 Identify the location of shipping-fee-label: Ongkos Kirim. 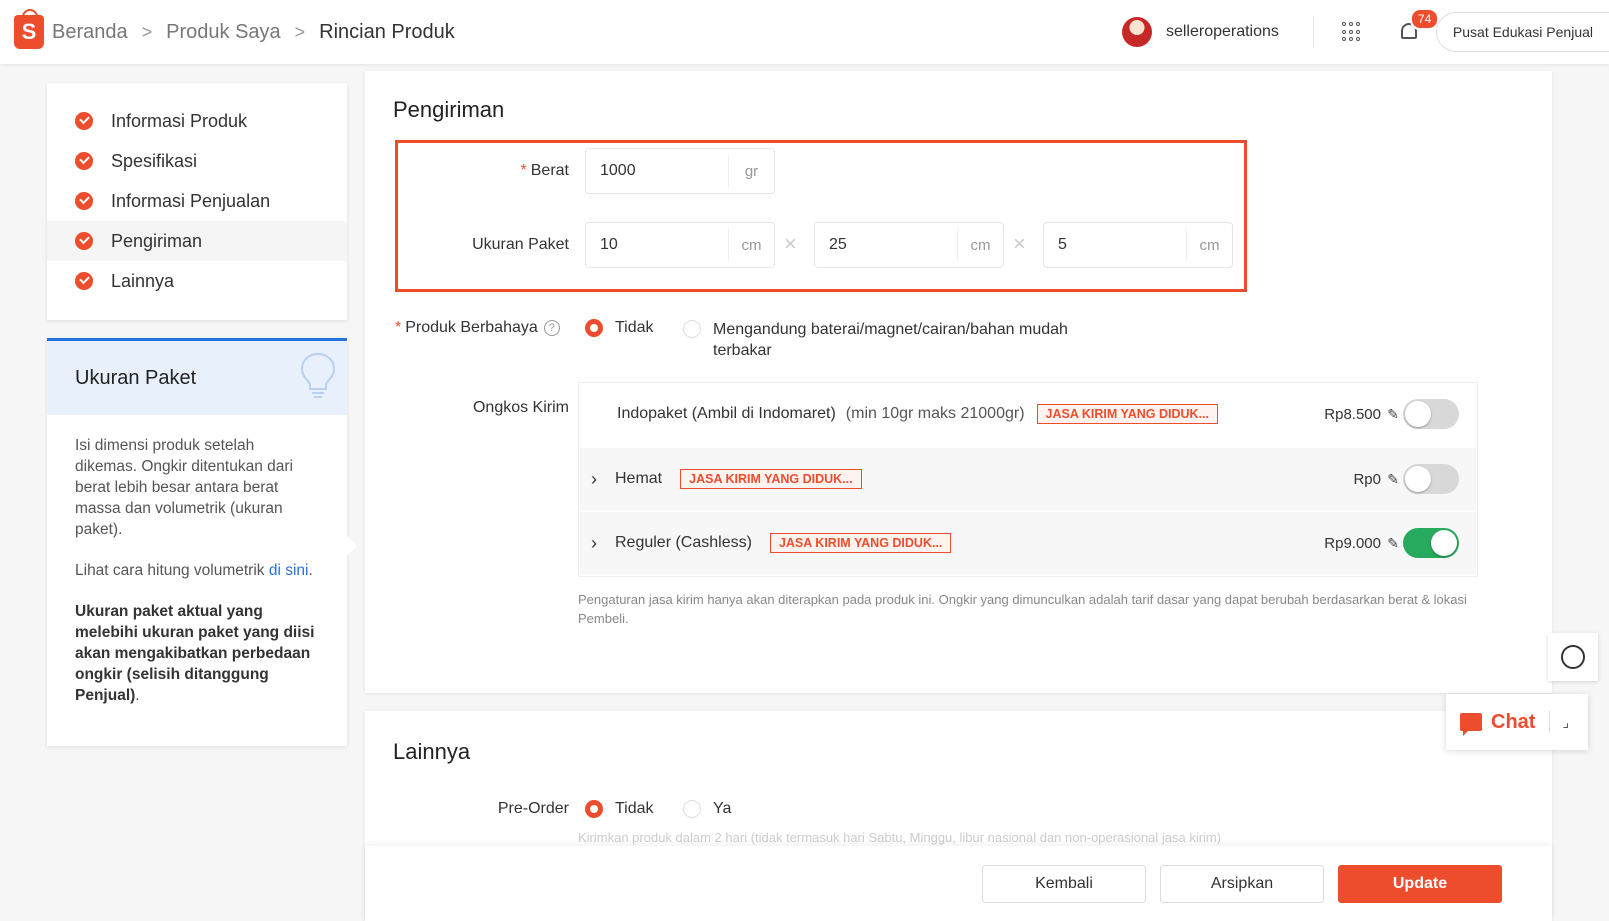
(520, 407).